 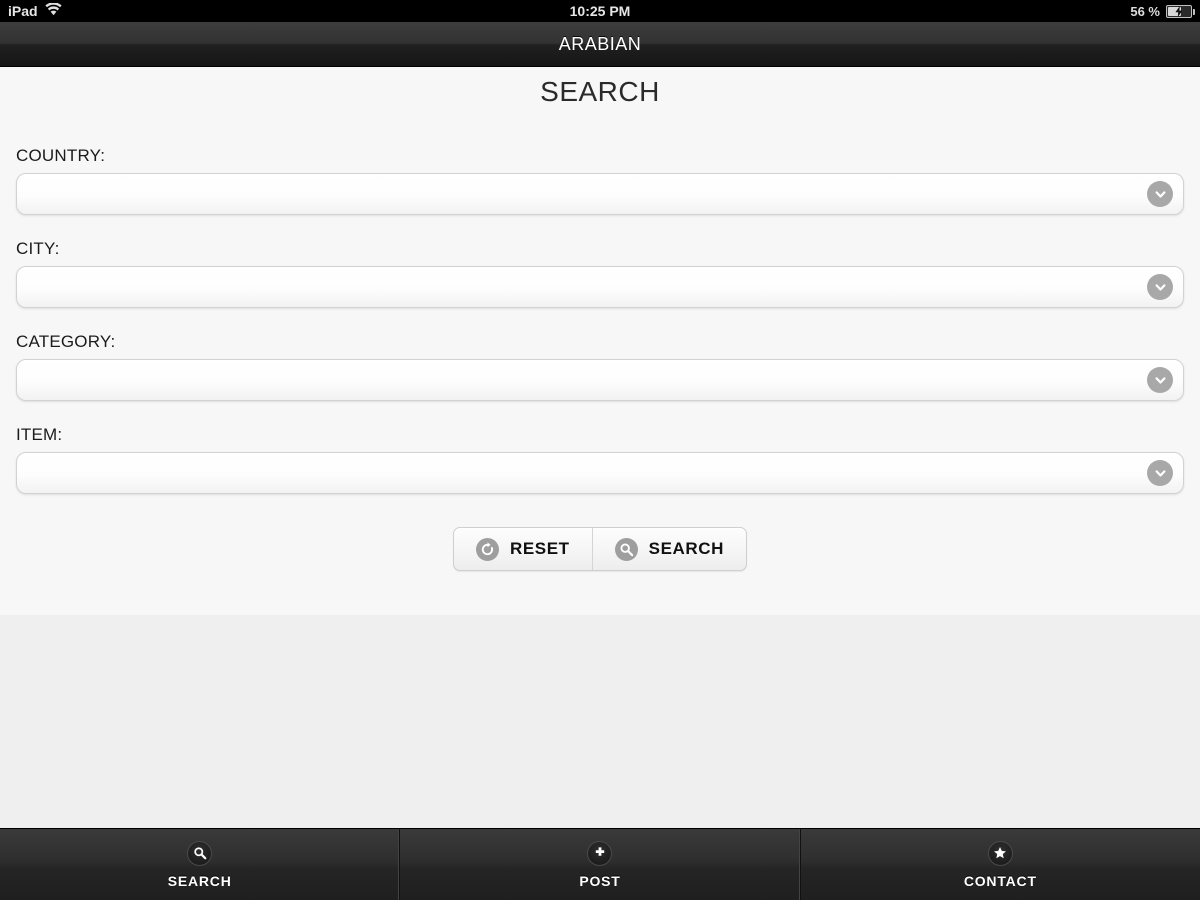 I want to click on tab-post: POST, so click(x=600, y=864).